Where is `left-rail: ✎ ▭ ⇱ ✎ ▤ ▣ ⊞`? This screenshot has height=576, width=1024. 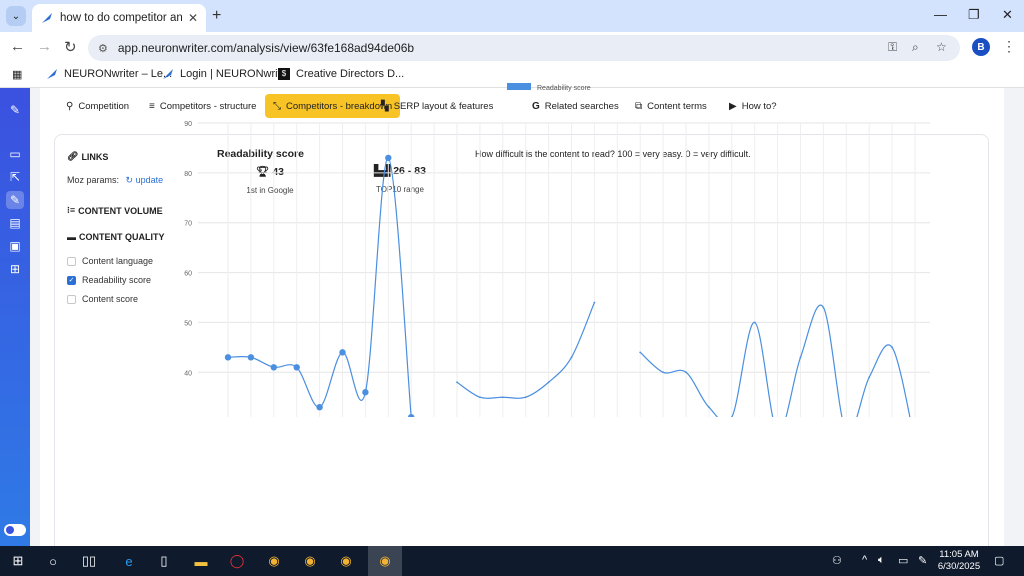
left-rail: ✎ ▭ ⇱ ✎ ▤ ▣ ⊞ is located at coordinates (15, 317).